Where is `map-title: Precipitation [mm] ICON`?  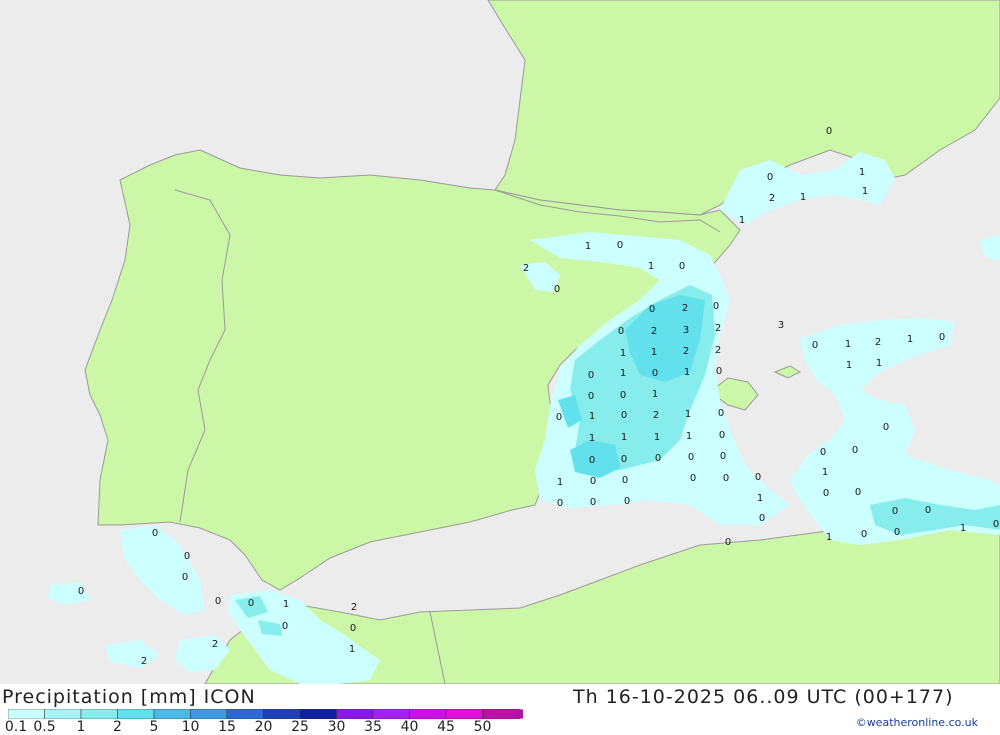
map-title: Precipitation [mm] ICON is located at coordinates (129, 697).